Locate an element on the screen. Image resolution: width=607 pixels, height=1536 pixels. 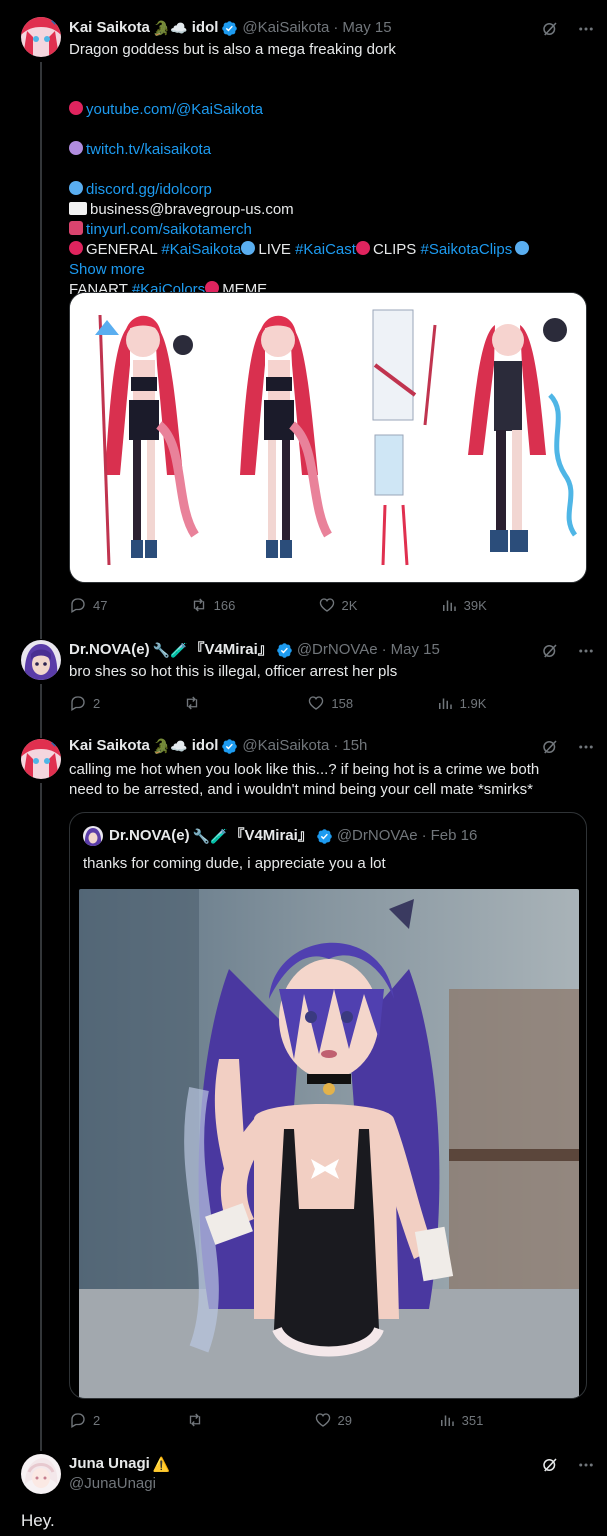
business-email: business@bravegroup-us.com is located at coordinates (192, 209).